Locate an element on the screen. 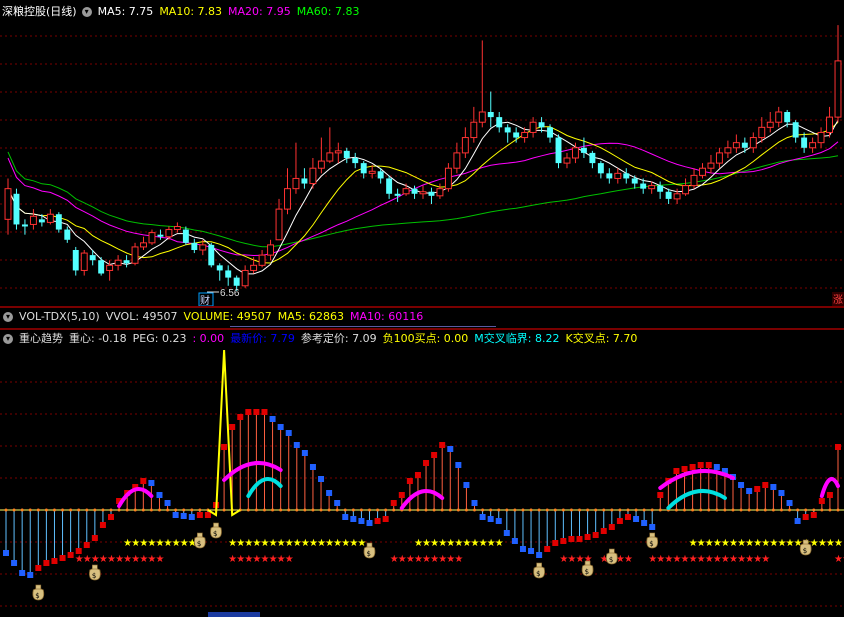 This screenshot has height=617, width=844. ma5-label: MA5: 7.75 is located at coordinates (125, 11).